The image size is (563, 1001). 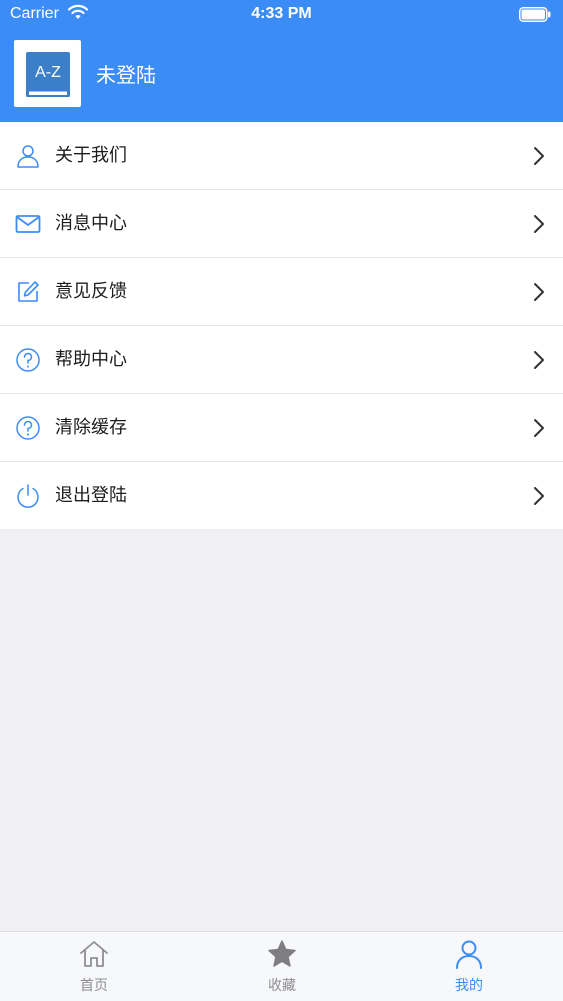 What do you see at coordinates (94, 986) in the screenshot?
I see `tab-label: 首页` at bounding box center [94, 986].